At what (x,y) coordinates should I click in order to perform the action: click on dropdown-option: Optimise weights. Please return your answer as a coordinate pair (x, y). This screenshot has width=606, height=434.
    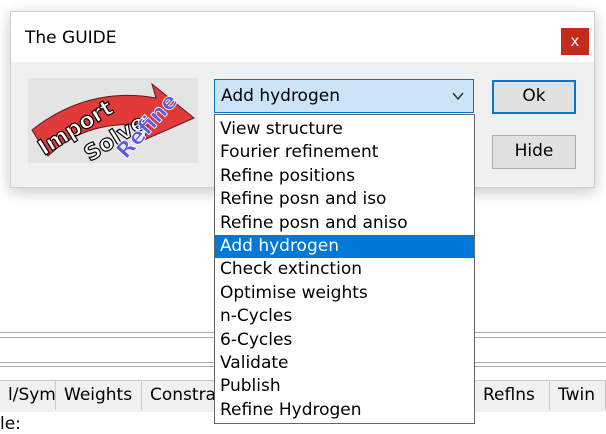
    Looking at the image, I should click on (344, 293).